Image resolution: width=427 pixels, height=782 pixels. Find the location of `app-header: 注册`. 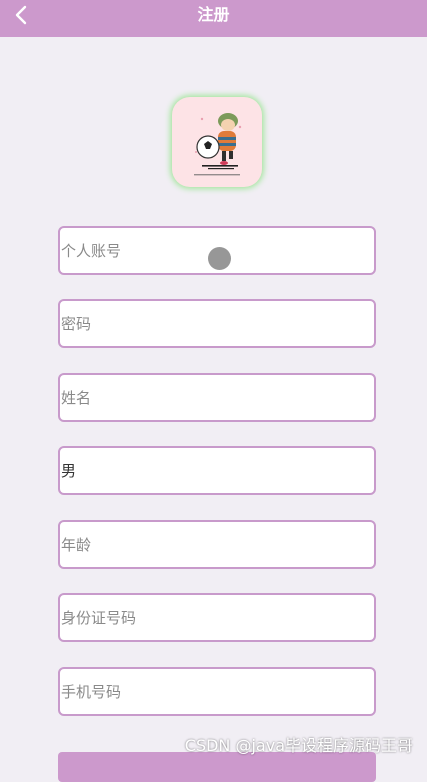

app-header: 注册 is located at coordinates (213, 18).